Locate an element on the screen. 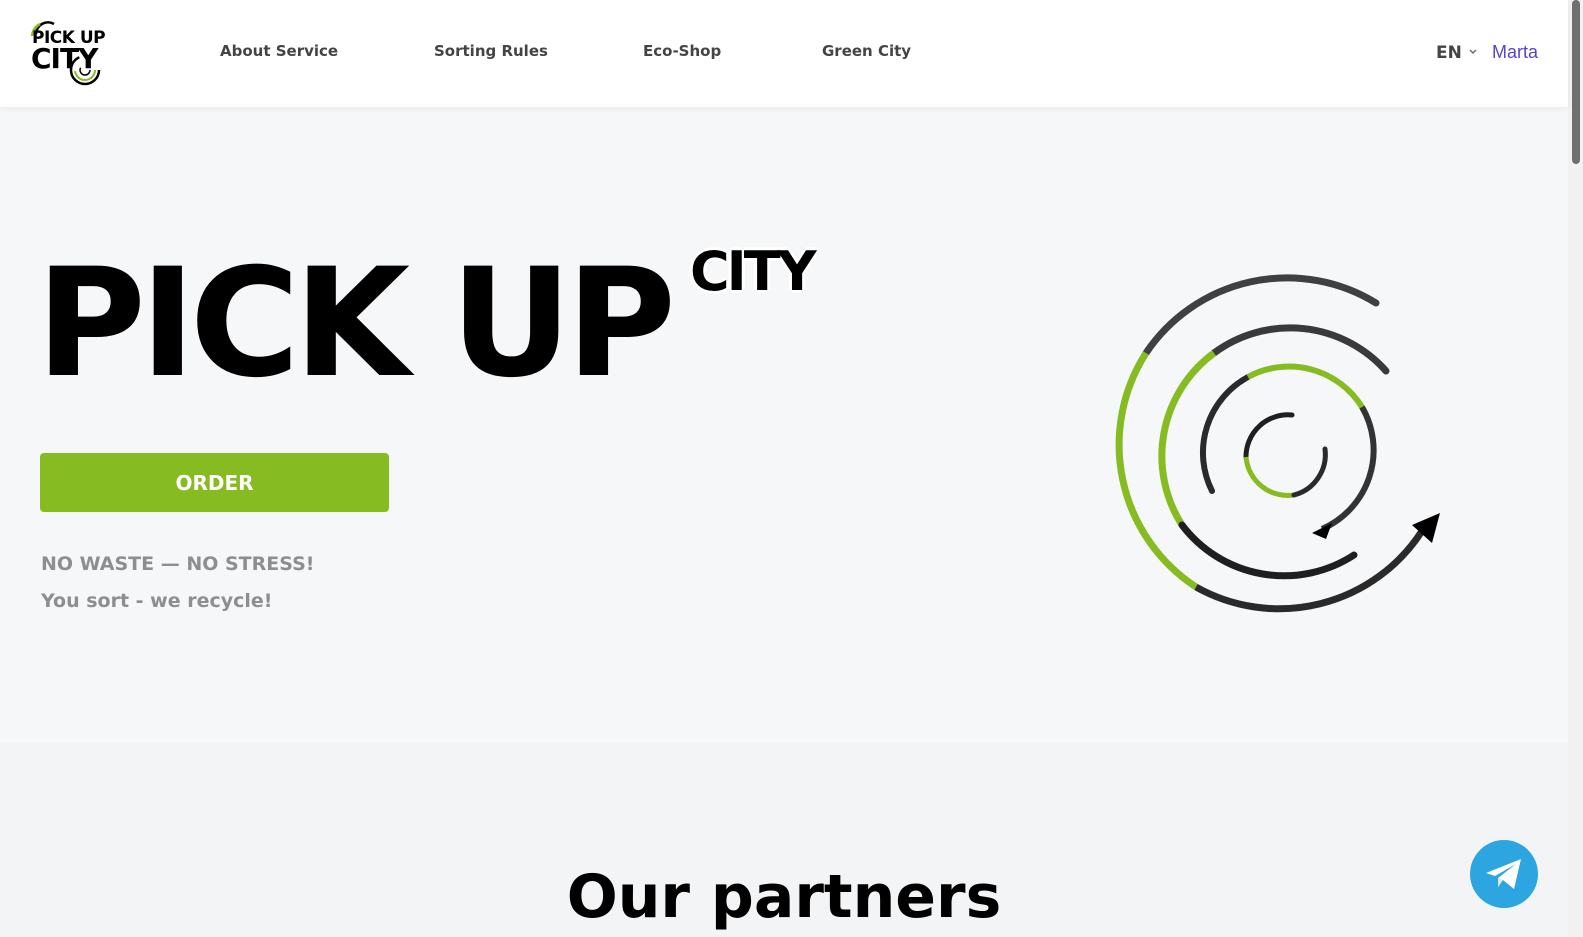 Image resolution: width=1583 pixels, height=937 pixels. language-label: EN is located at coordinates (1449, 53).